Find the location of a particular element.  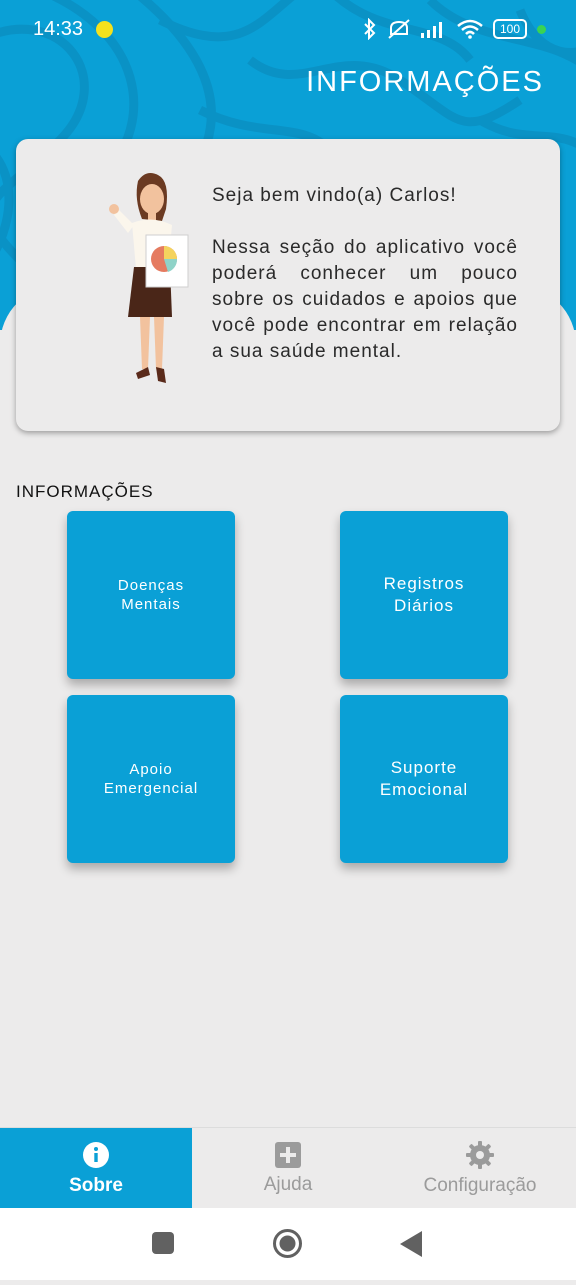

nav-item-ajuda: Ajuda is located at coordinates (288, 1168).